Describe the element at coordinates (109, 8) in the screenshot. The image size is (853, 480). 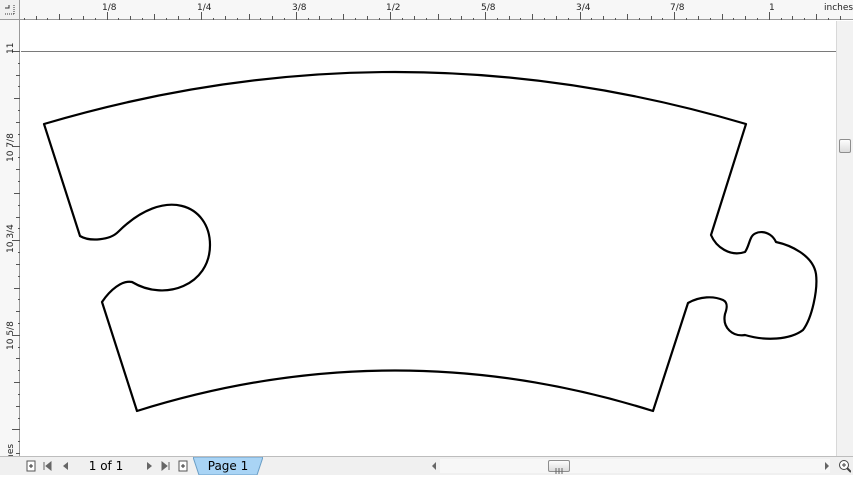
I see `ruler-tick-label: 1/8` at that location.